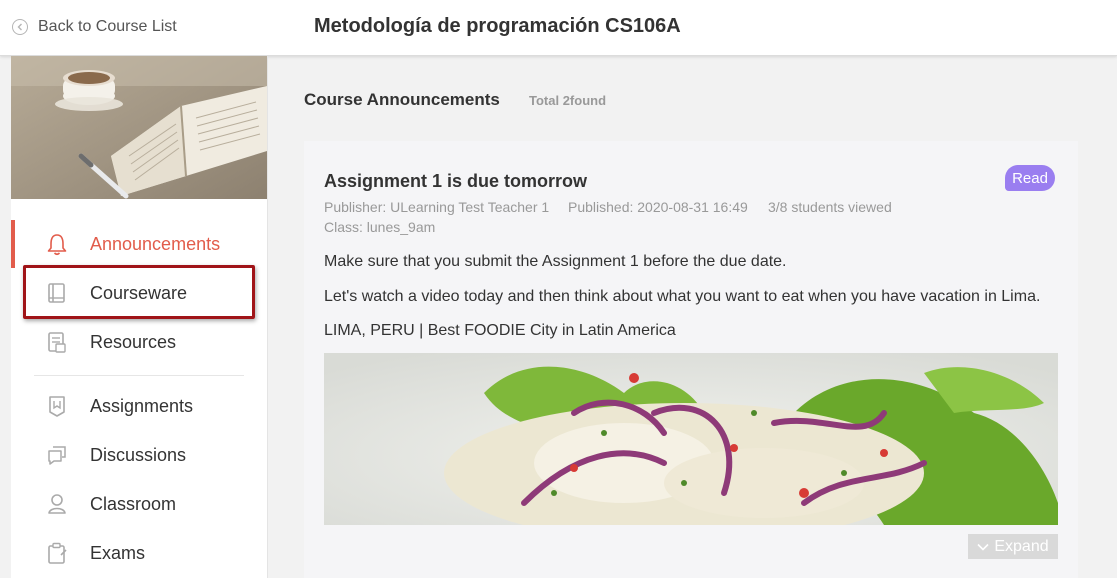 This screenshot has width=1117, height=578. Describe the element at coordinates (568, 100) in the screenshot. I see `total-count: Total 2found` at that location.